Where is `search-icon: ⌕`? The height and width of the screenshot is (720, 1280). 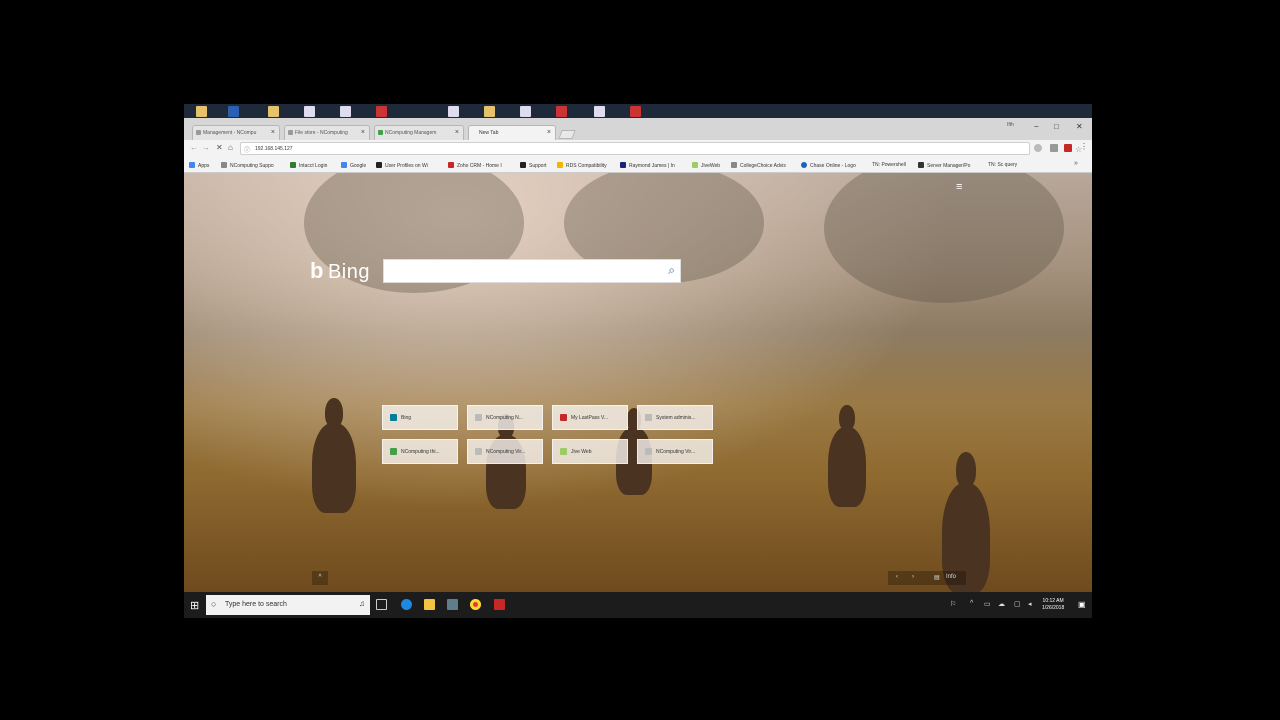 search-icon: ⌕ is located at coordinates (671, 270).